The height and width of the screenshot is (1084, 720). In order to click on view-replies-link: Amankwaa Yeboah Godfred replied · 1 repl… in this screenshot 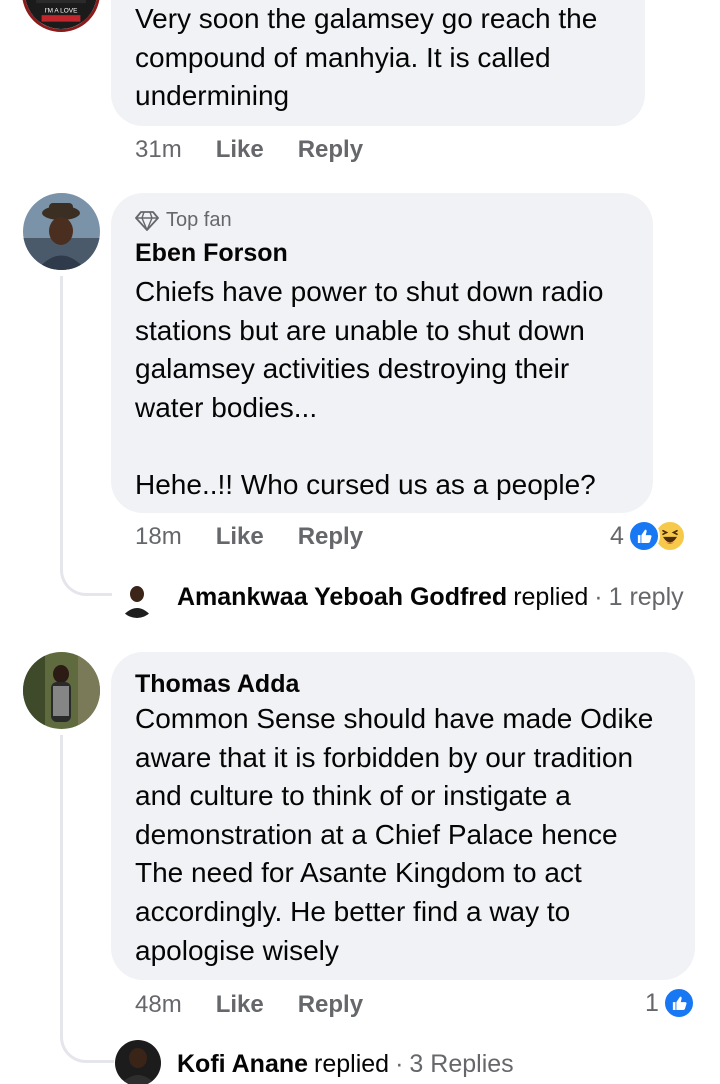, I will do `click(430, 597)`.